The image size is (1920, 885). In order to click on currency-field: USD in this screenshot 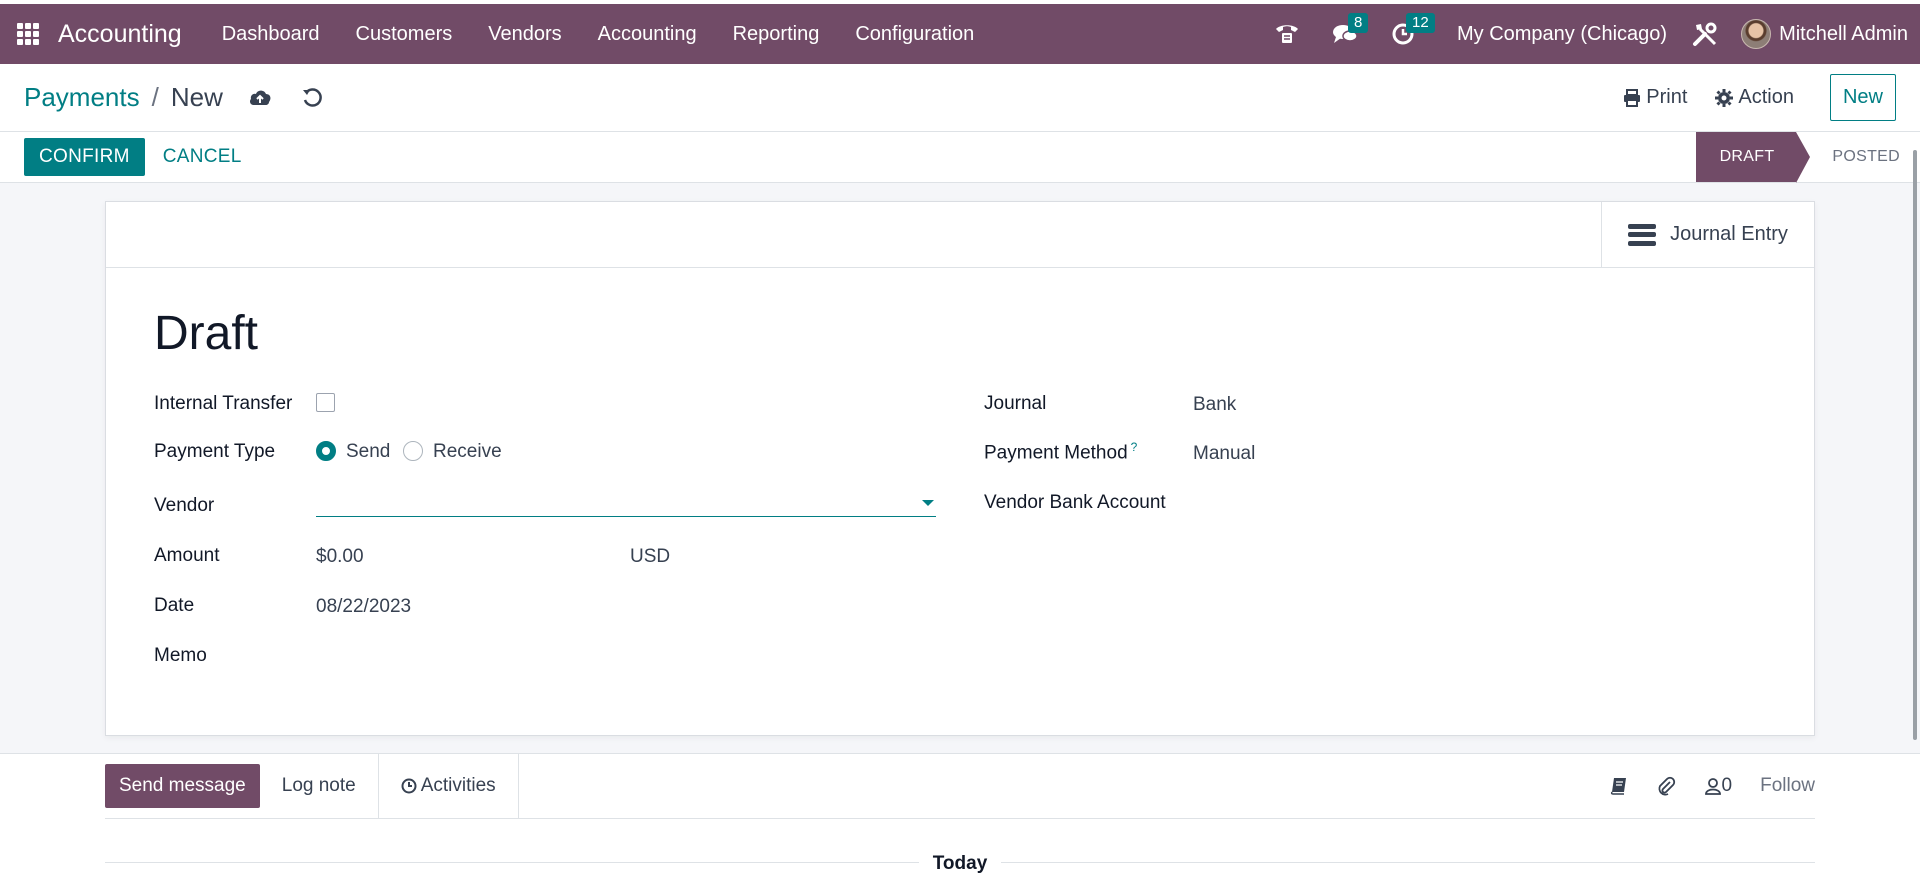, I will do `click(650, 557)`.